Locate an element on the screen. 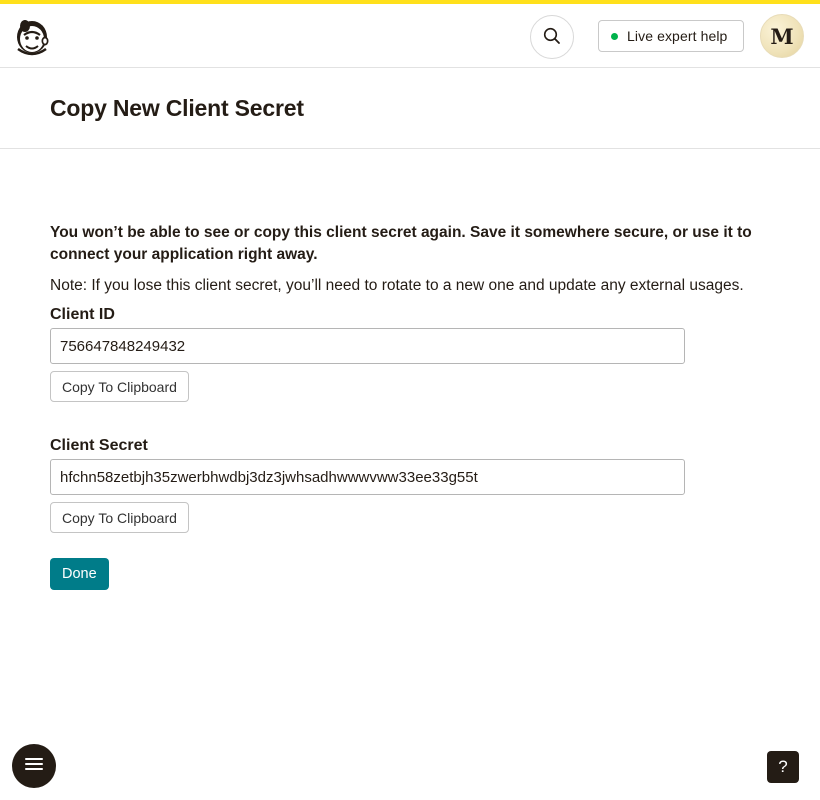 The height and width of the screenshot is (800, 820). copy-client-secret-button: Copy To Clipboard is located at coordinates (119, 517).